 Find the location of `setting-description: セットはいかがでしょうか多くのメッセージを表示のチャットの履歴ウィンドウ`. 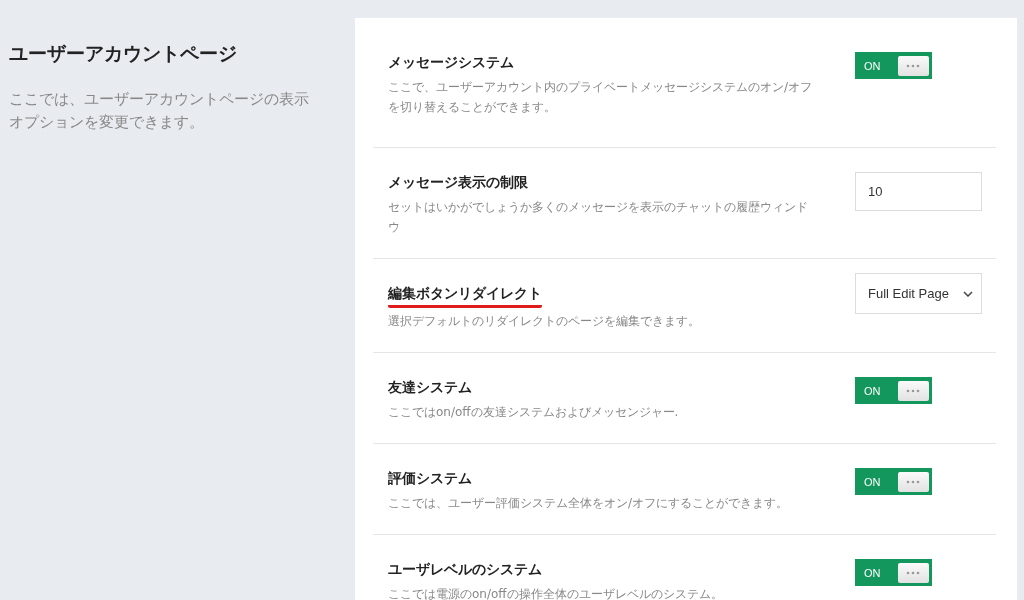

setting-description: セットはいかがでしょうか多くのメッセージを表示のチャットの履歴ウィンドウ is located at coordinates (598, 217).